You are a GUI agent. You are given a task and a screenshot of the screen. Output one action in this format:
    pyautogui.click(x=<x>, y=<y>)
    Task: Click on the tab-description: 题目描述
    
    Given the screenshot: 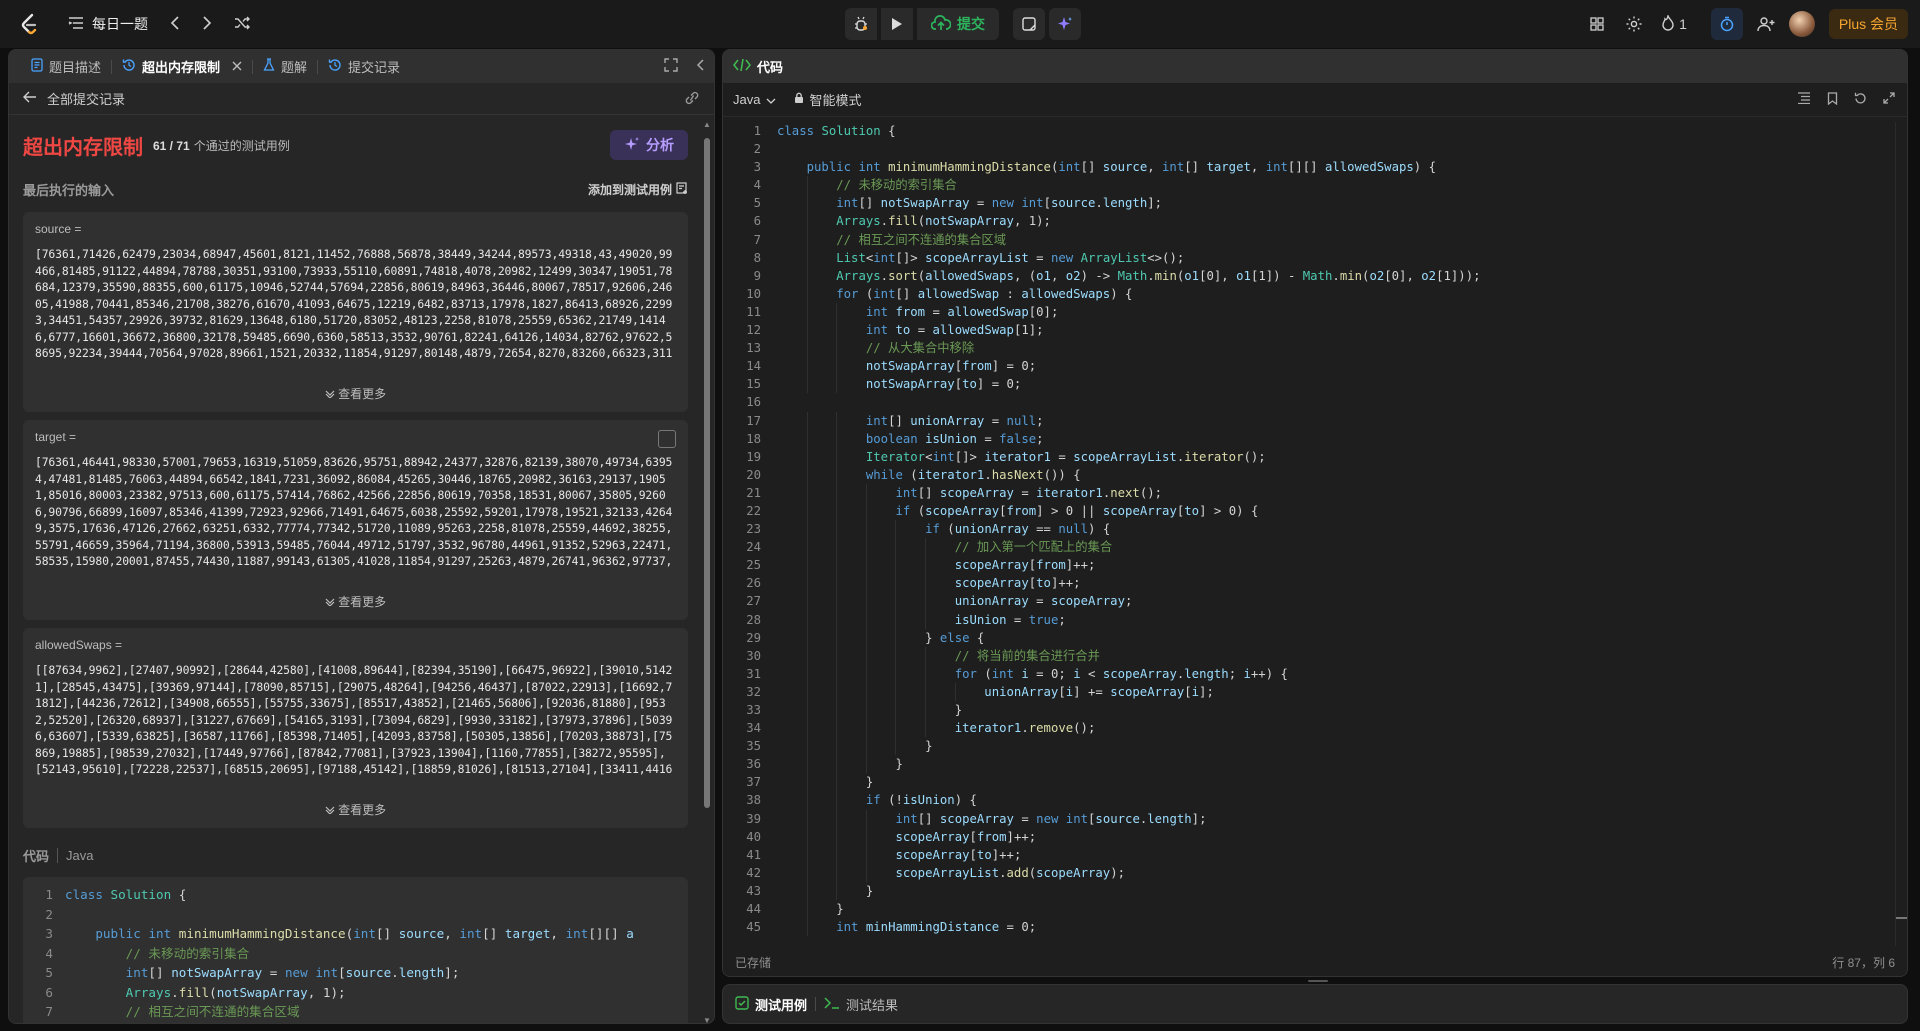 What is the action you would take?
    pyautogui.click(x=66, y=66)
    